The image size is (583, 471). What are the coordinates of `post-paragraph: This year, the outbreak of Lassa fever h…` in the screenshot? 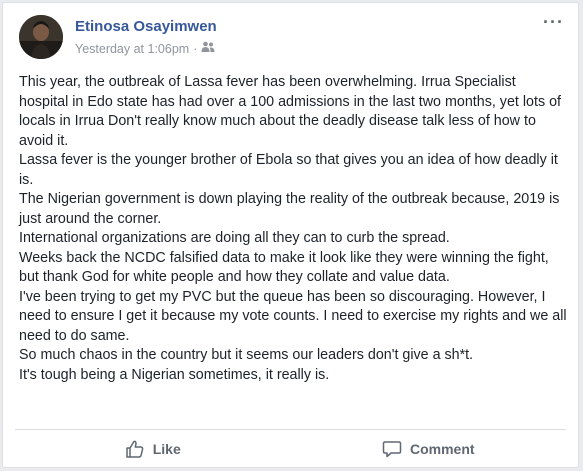 It's located at (290, 111).